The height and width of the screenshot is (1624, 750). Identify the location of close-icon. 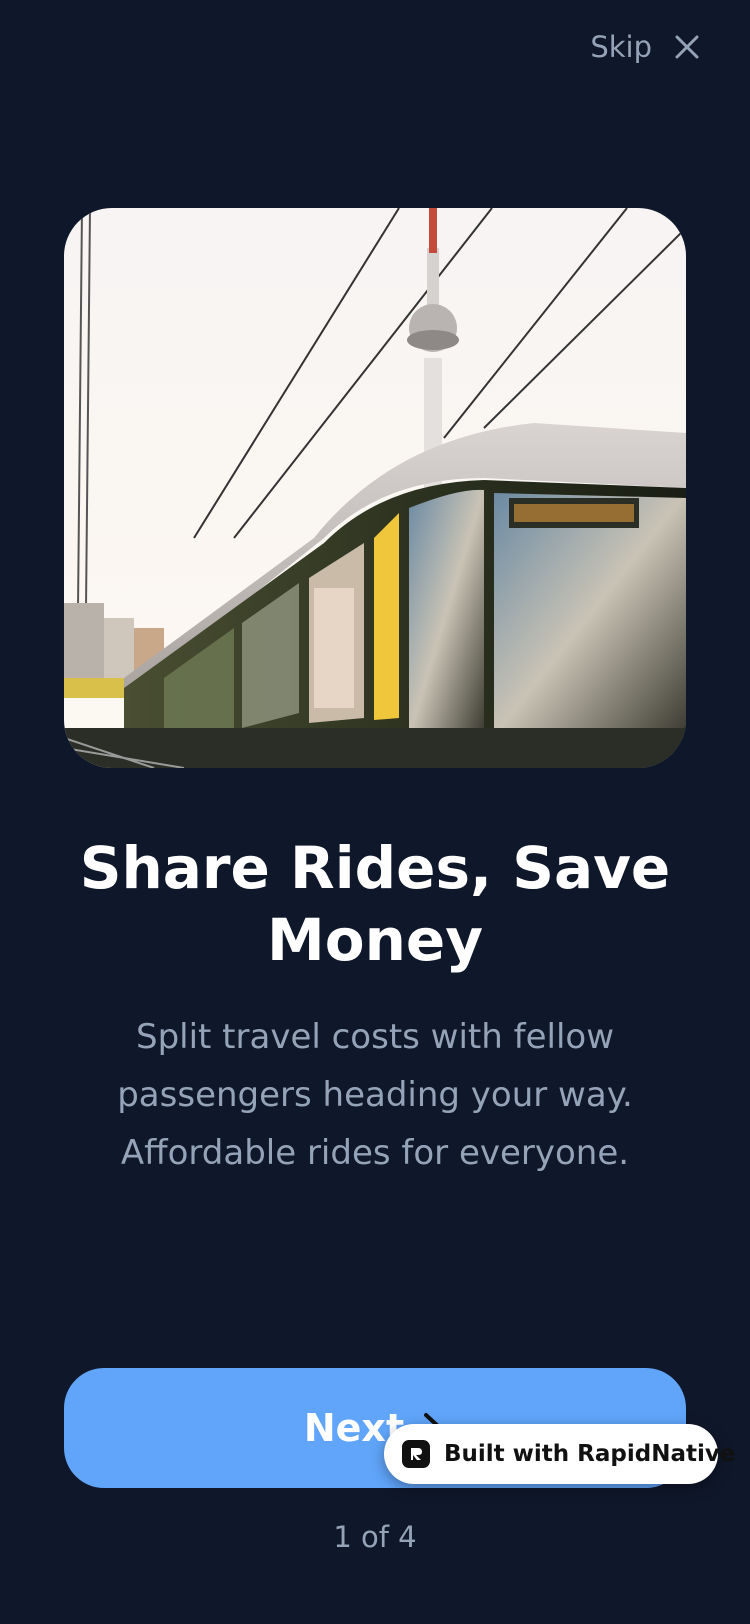
(687, 47).